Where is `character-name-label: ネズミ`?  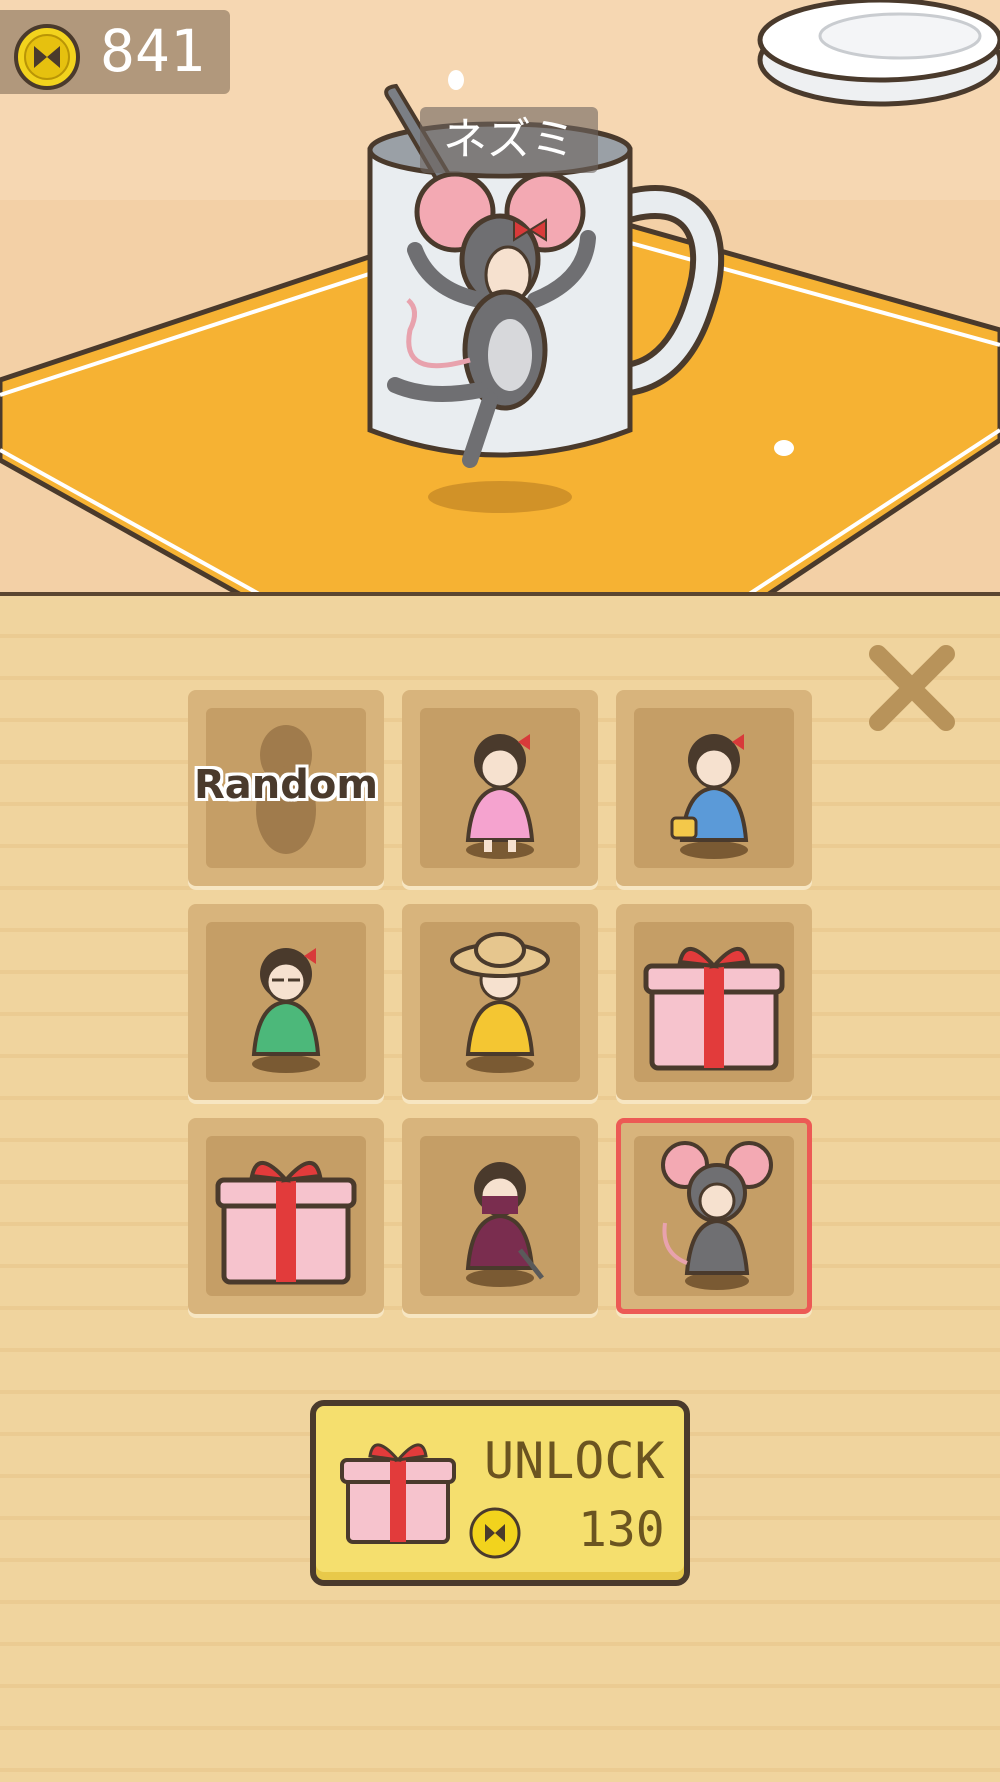
character-name-label: ネズミ is located at coordinates (509, 140).